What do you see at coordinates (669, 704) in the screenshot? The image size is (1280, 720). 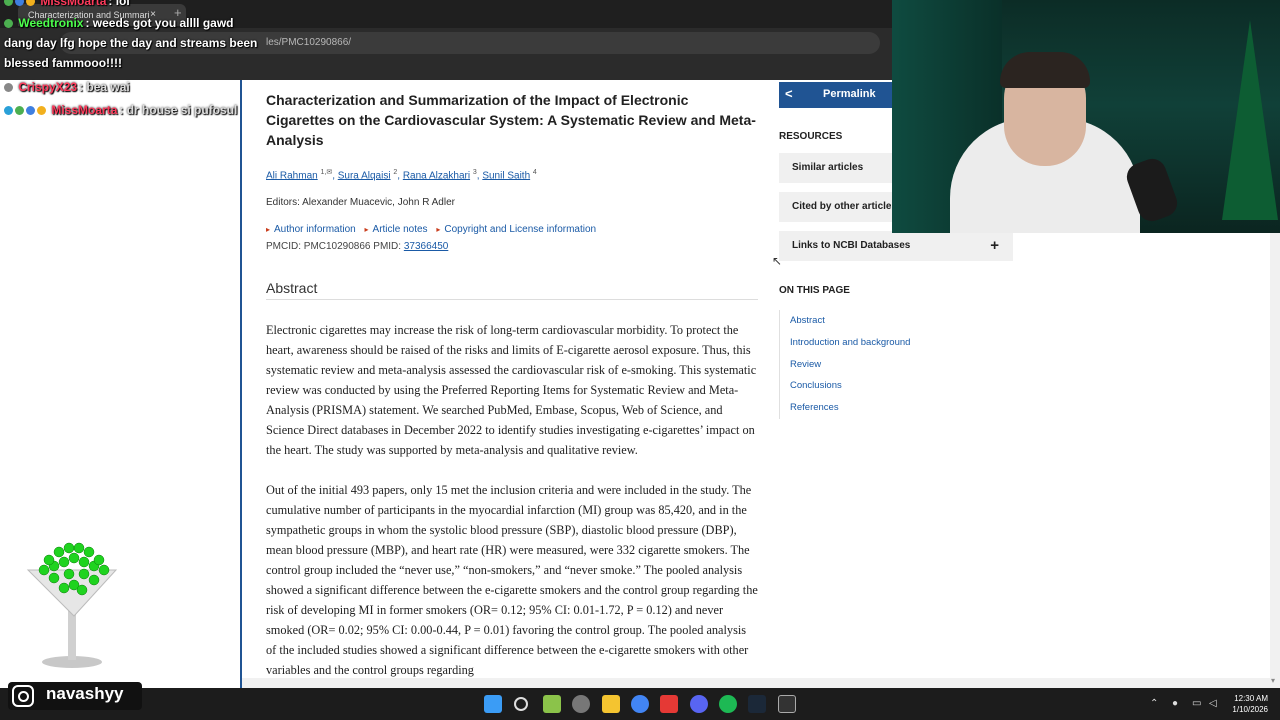 I see `youtube-icon` at bounding box center [669, 704].